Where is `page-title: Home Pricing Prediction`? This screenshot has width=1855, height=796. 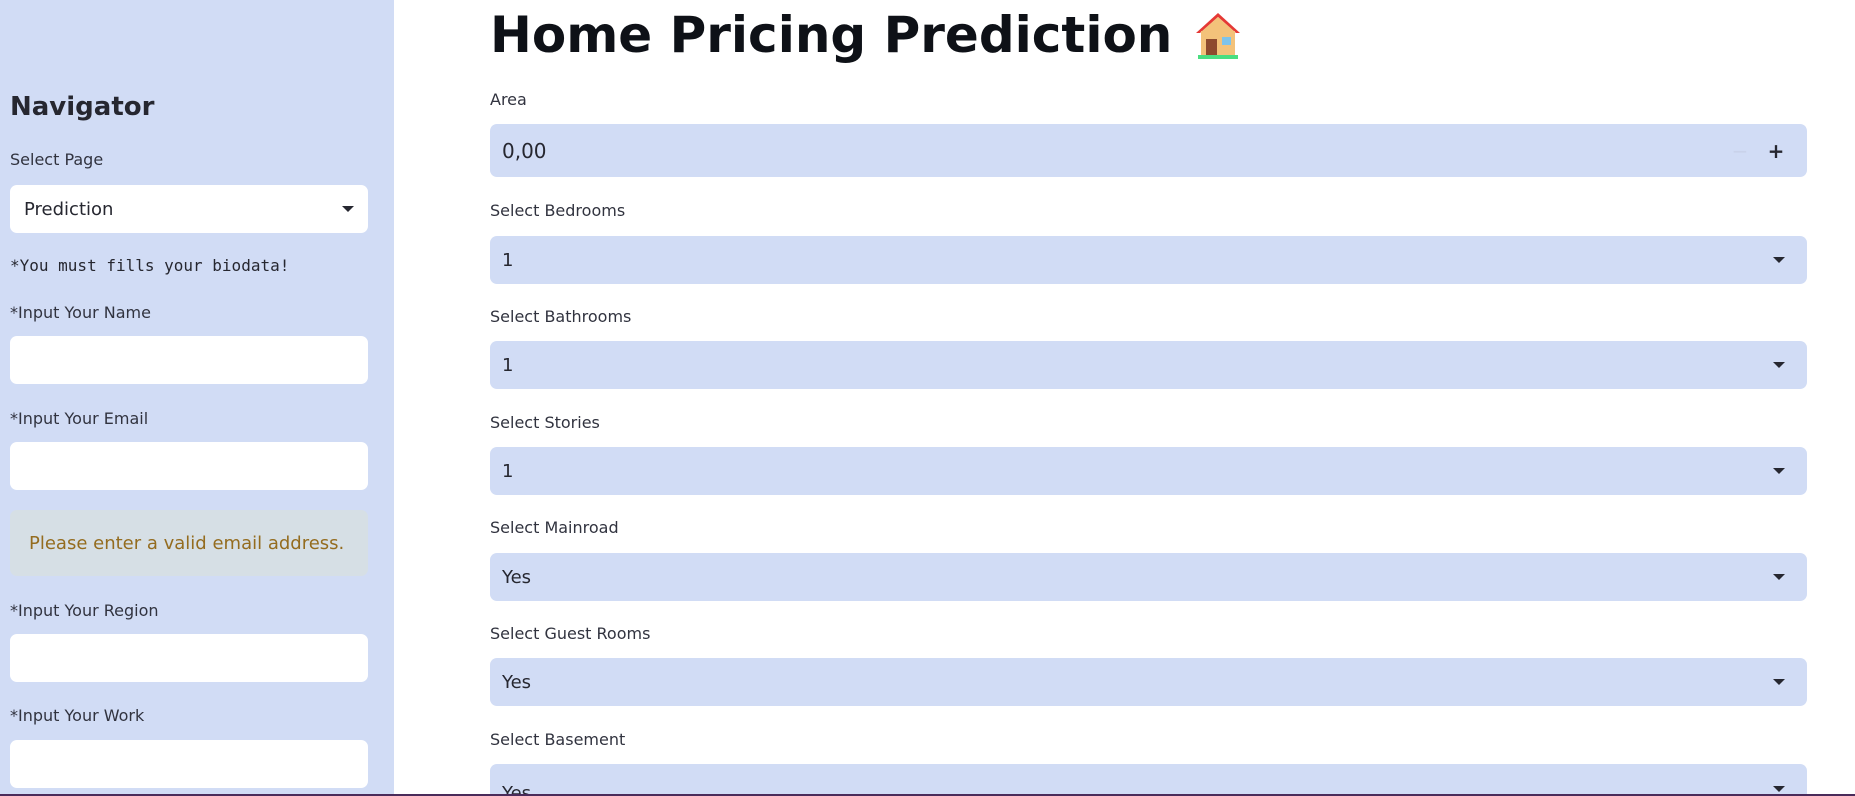 page-title: Home Pricing Prediction is located at coordinates (868, 35).